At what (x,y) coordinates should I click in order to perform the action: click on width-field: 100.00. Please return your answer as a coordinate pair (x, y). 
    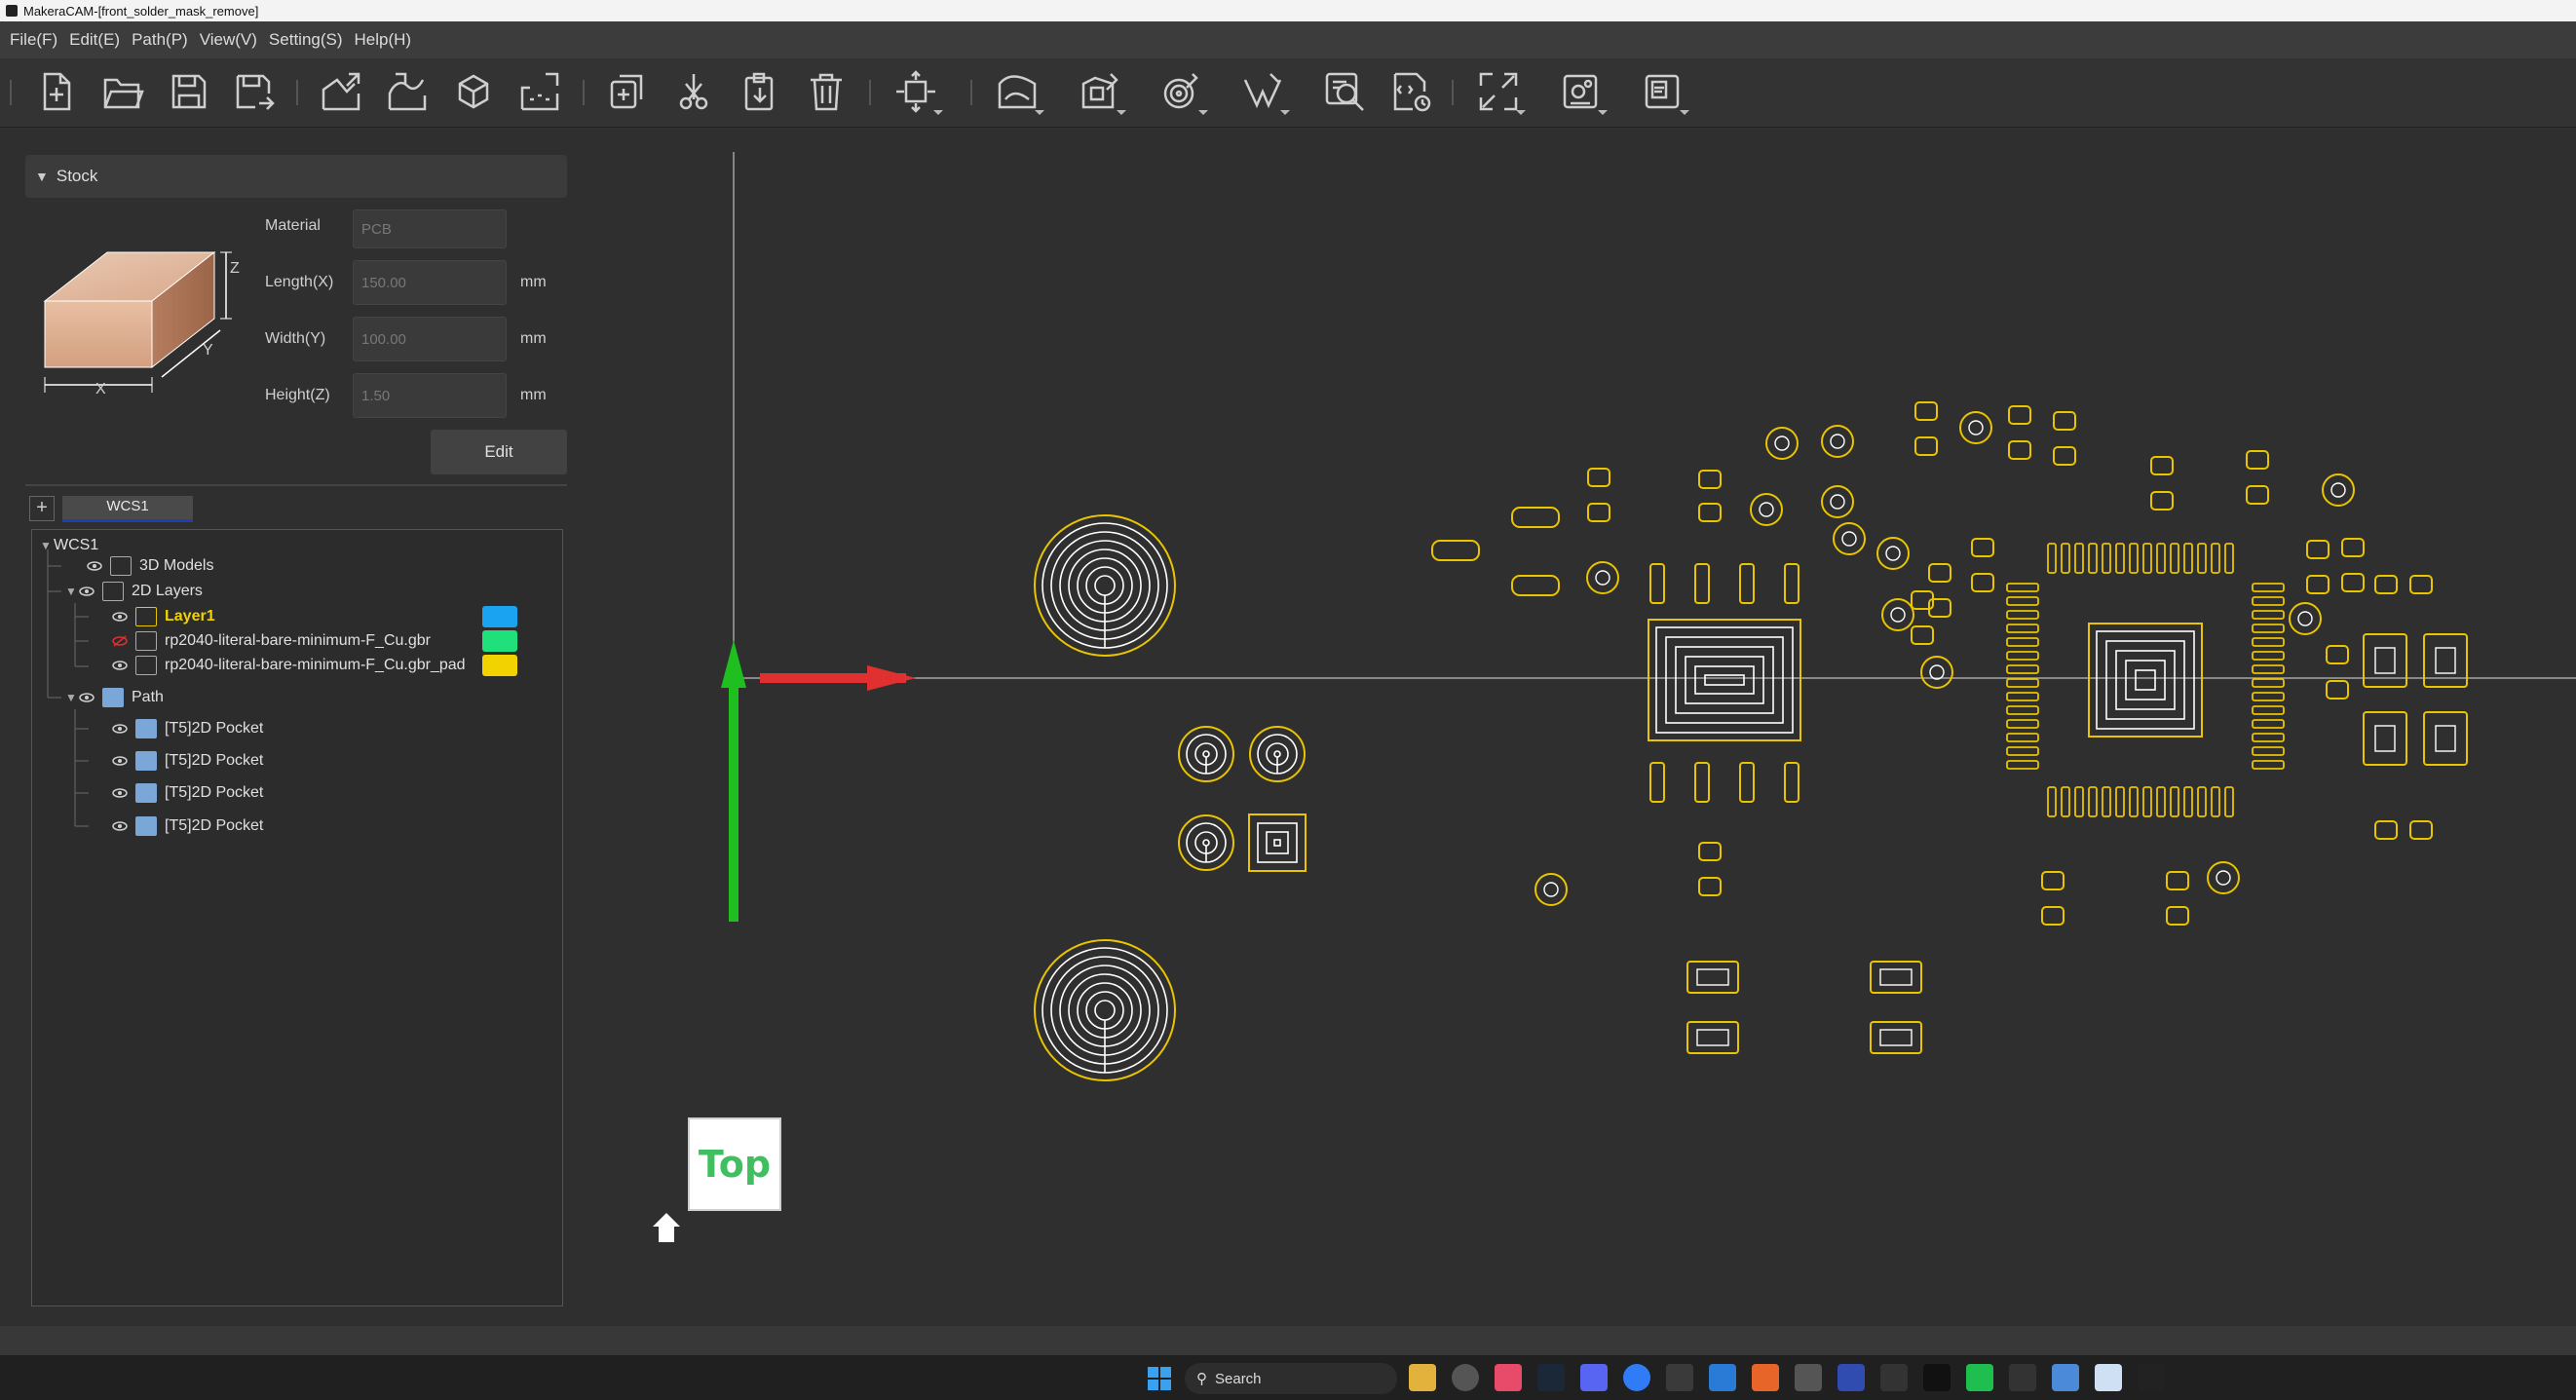
    Looking at the image, I should click on (430, 339).